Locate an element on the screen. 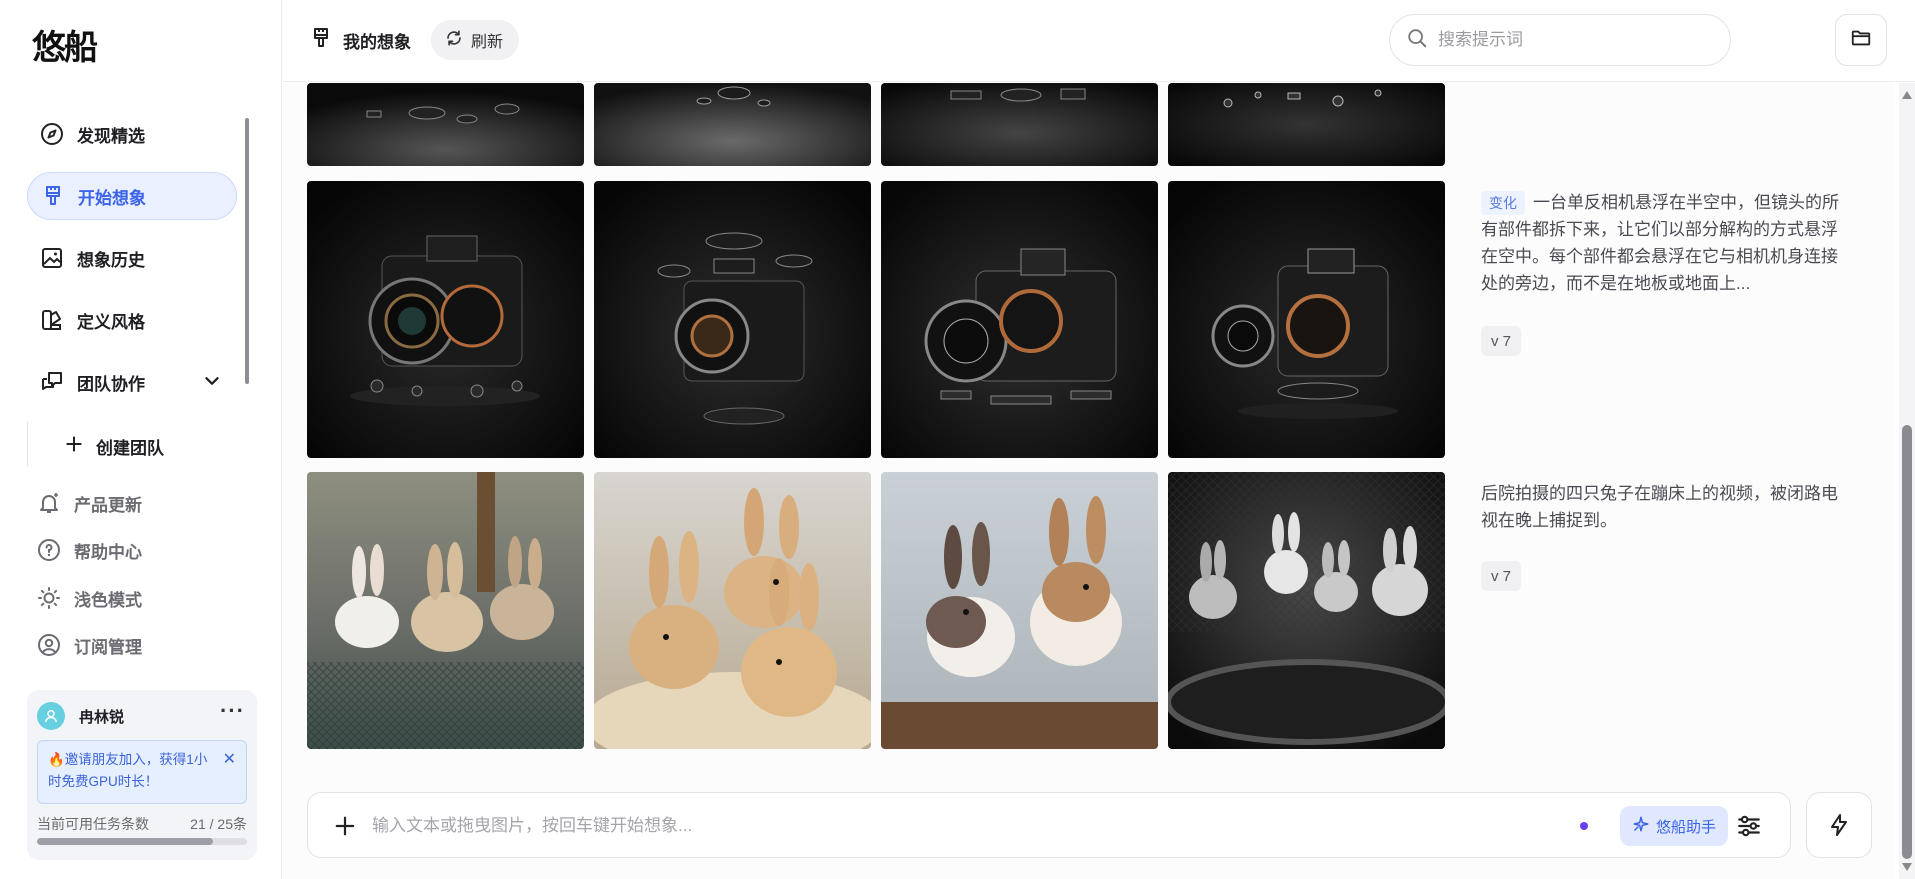 The height and width of the screenshot is (879, 1915). sidebar-item-discover: 发现精选 is located at coordinates (132, 134).